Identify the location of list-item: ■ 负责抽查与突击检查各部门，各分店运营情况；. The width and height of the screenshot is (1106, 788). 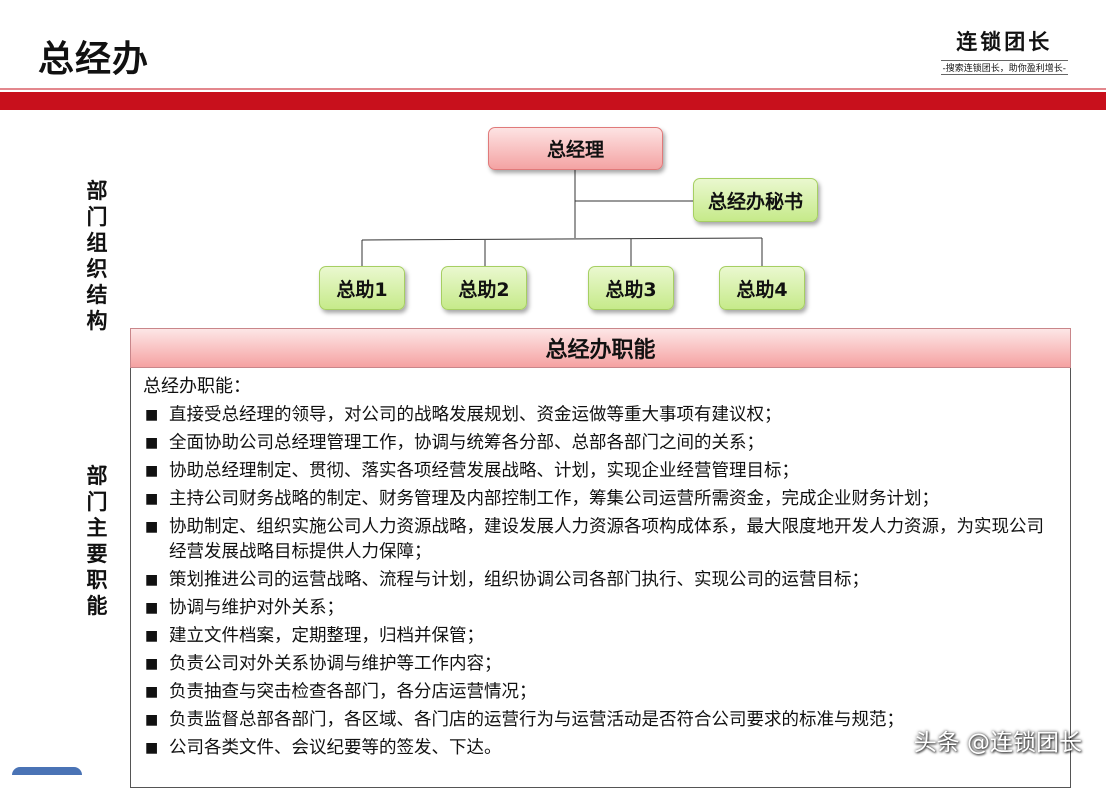
(601, 692).